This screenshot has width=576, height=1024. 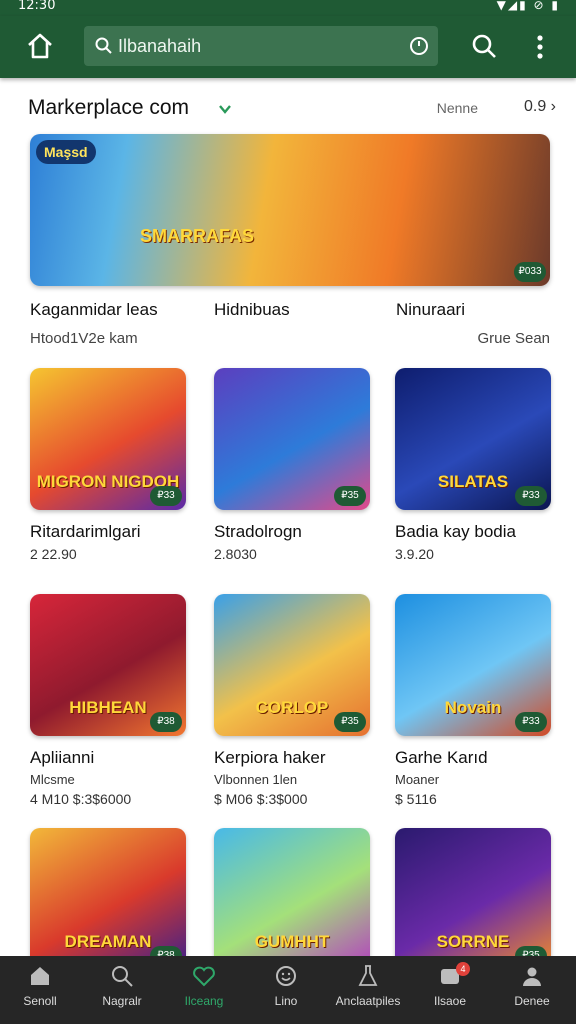 I want to click on product-title: Ritardarimlgari, so click(x=108, y=532).